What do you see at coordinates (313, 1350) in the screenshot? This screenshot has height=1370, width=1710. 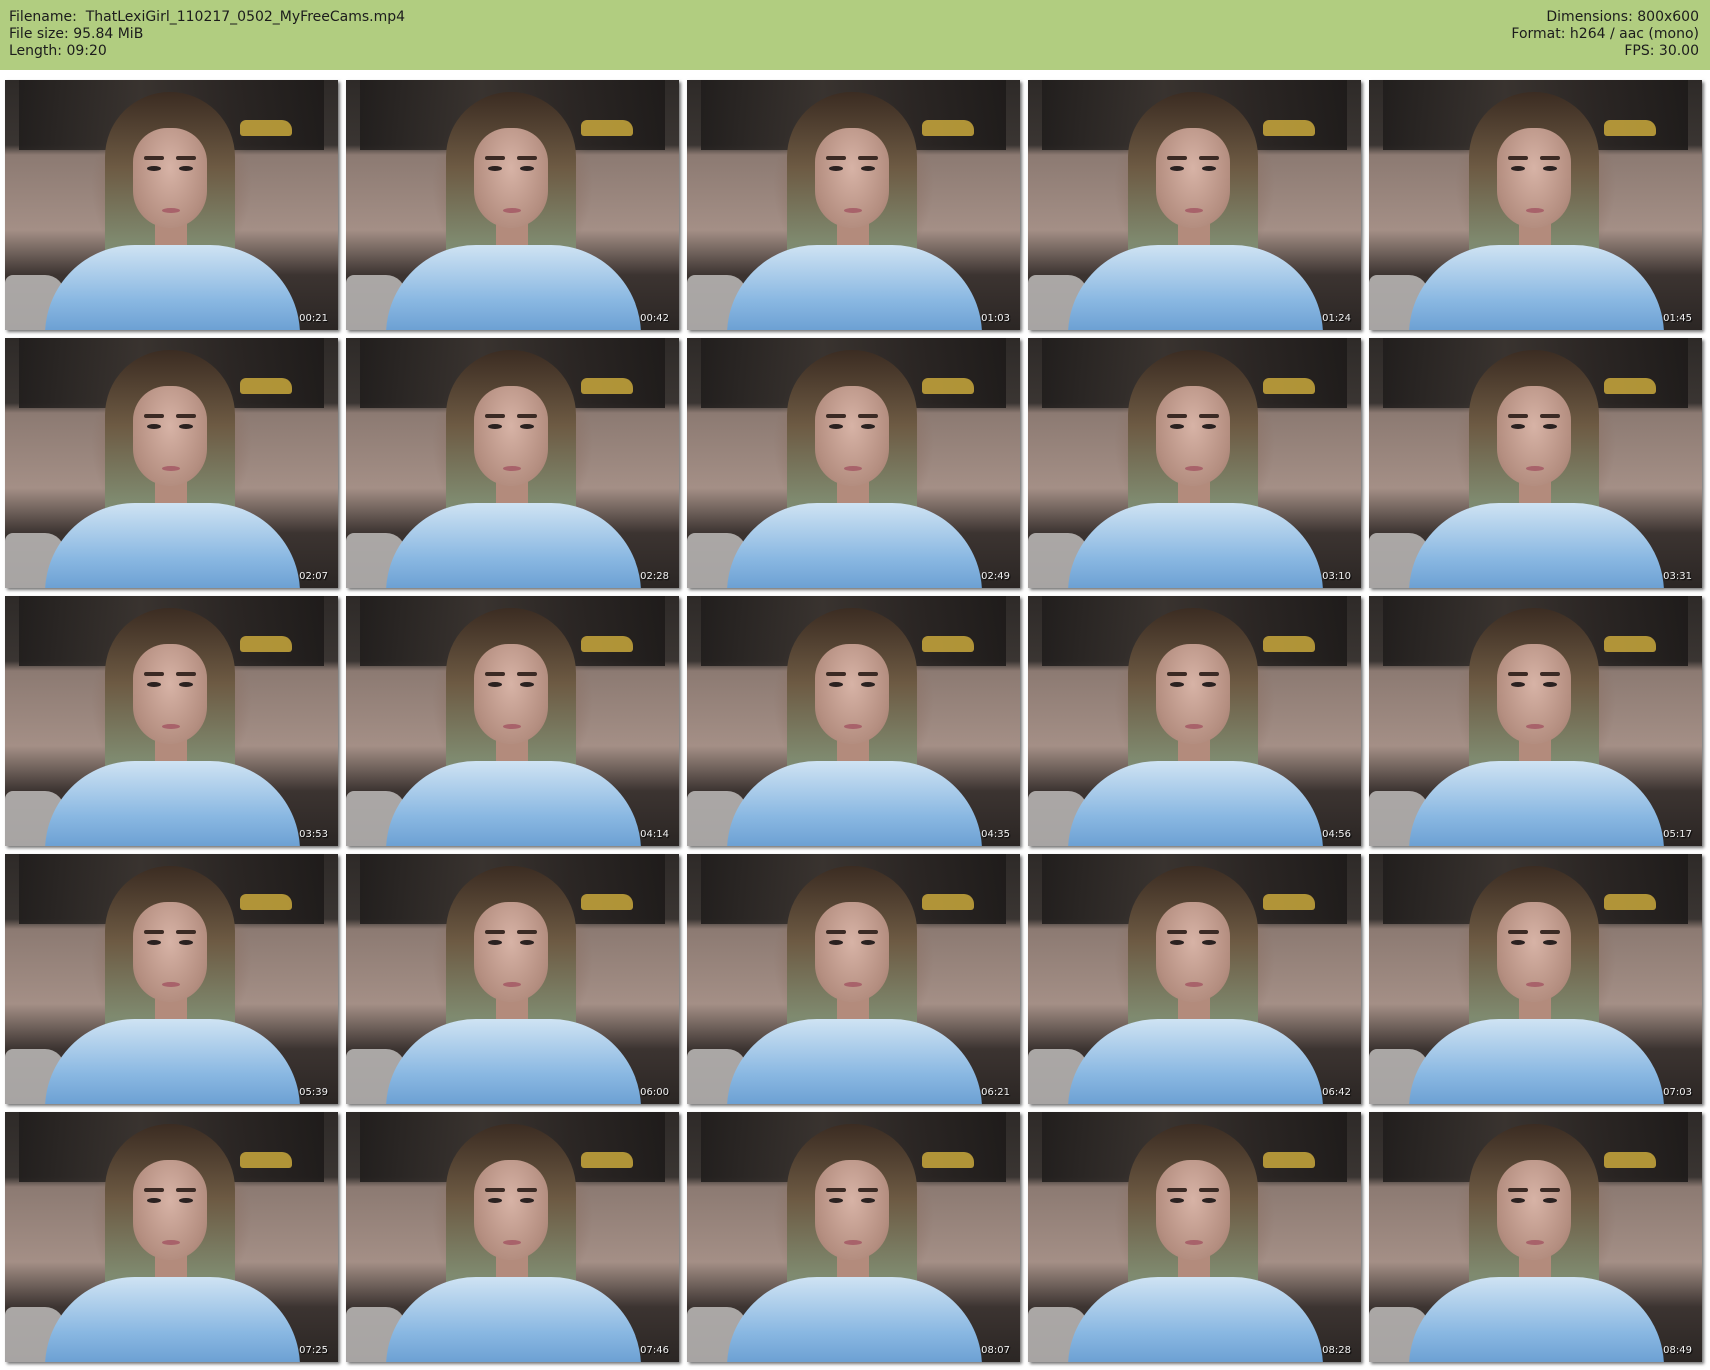 I see `timestamp-label: 07:25` at bounding box center [313, 1350].